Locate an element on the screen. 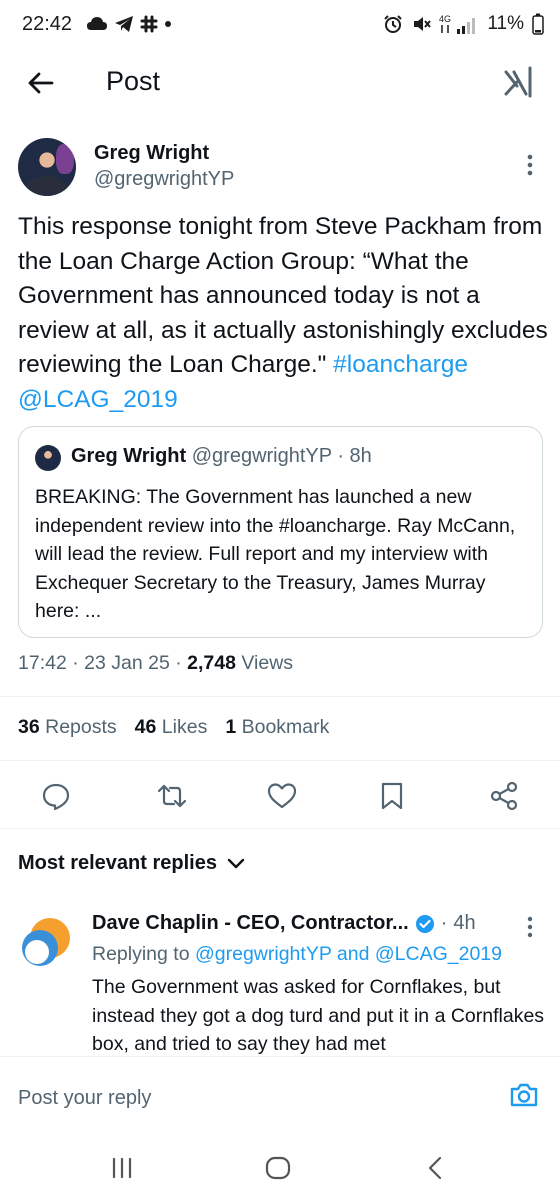 The height and width of the screenshot is (1200, 560). likes-count: 46 is located at coordinates (145, 727).